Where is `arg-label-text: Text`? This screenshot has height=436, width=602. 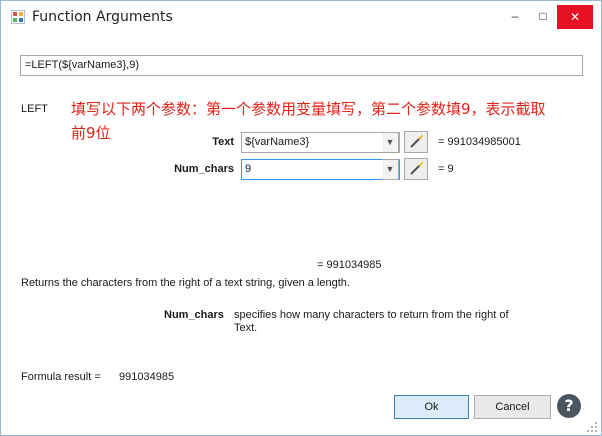 arg-label-text: Text is located at coordinates (223, 142).